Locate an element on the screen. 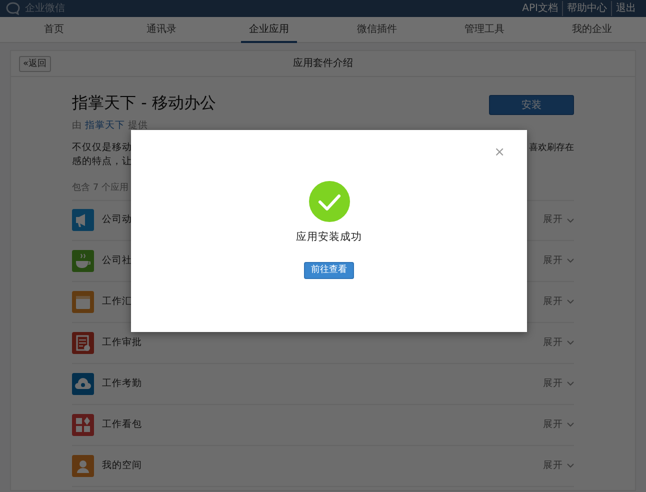 Image resolution: width=646 pixels, height=492 pixels. close-button: × is located at coordinates (499, 152).